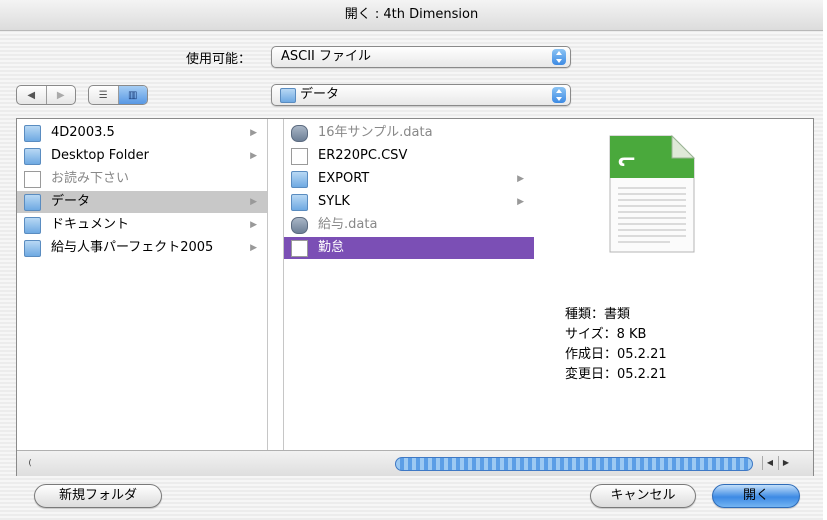 The height and width of the screenshot is (520, 827). What do you see at coordinates (627, 160) in the screenshot?
I see `svg-text: ᓕ` at bounding box center [627, 160].